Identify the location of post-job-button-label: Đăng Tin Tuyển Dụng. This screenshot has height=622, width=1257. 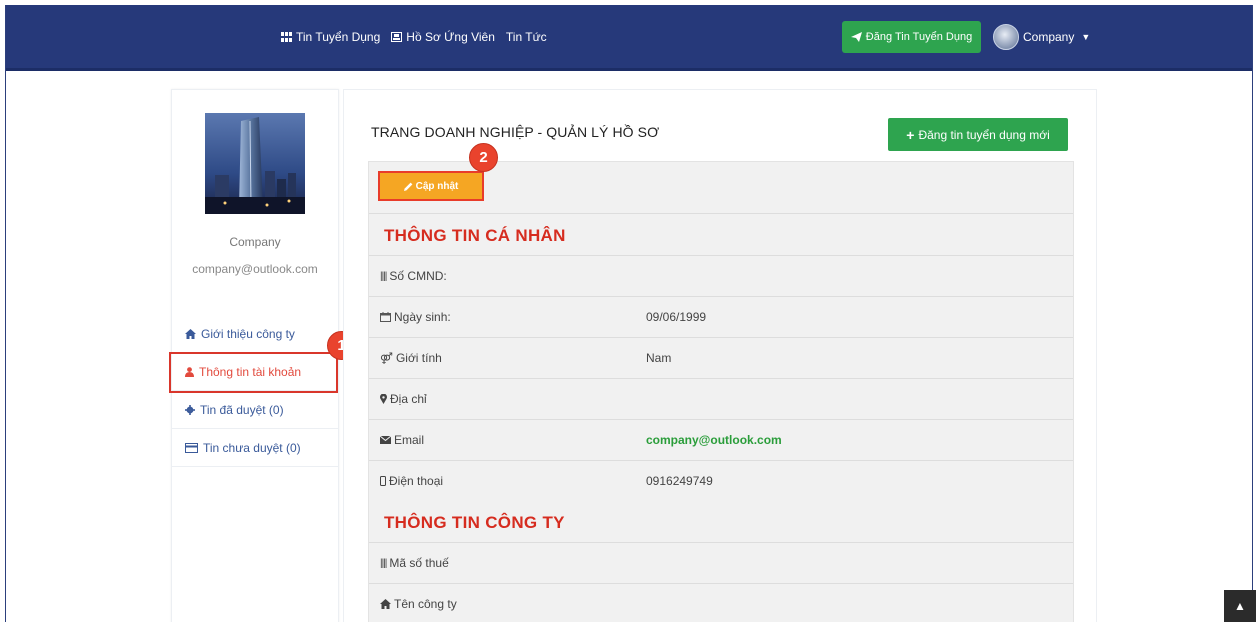
(919, 37).